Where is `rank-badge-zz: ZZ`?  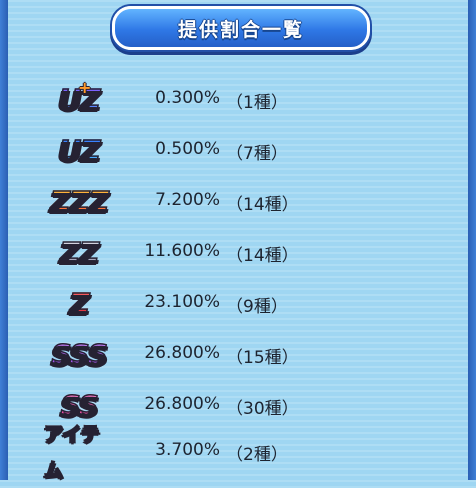 rank-badge-zz: ZZ is located at coordinates (79, 253).